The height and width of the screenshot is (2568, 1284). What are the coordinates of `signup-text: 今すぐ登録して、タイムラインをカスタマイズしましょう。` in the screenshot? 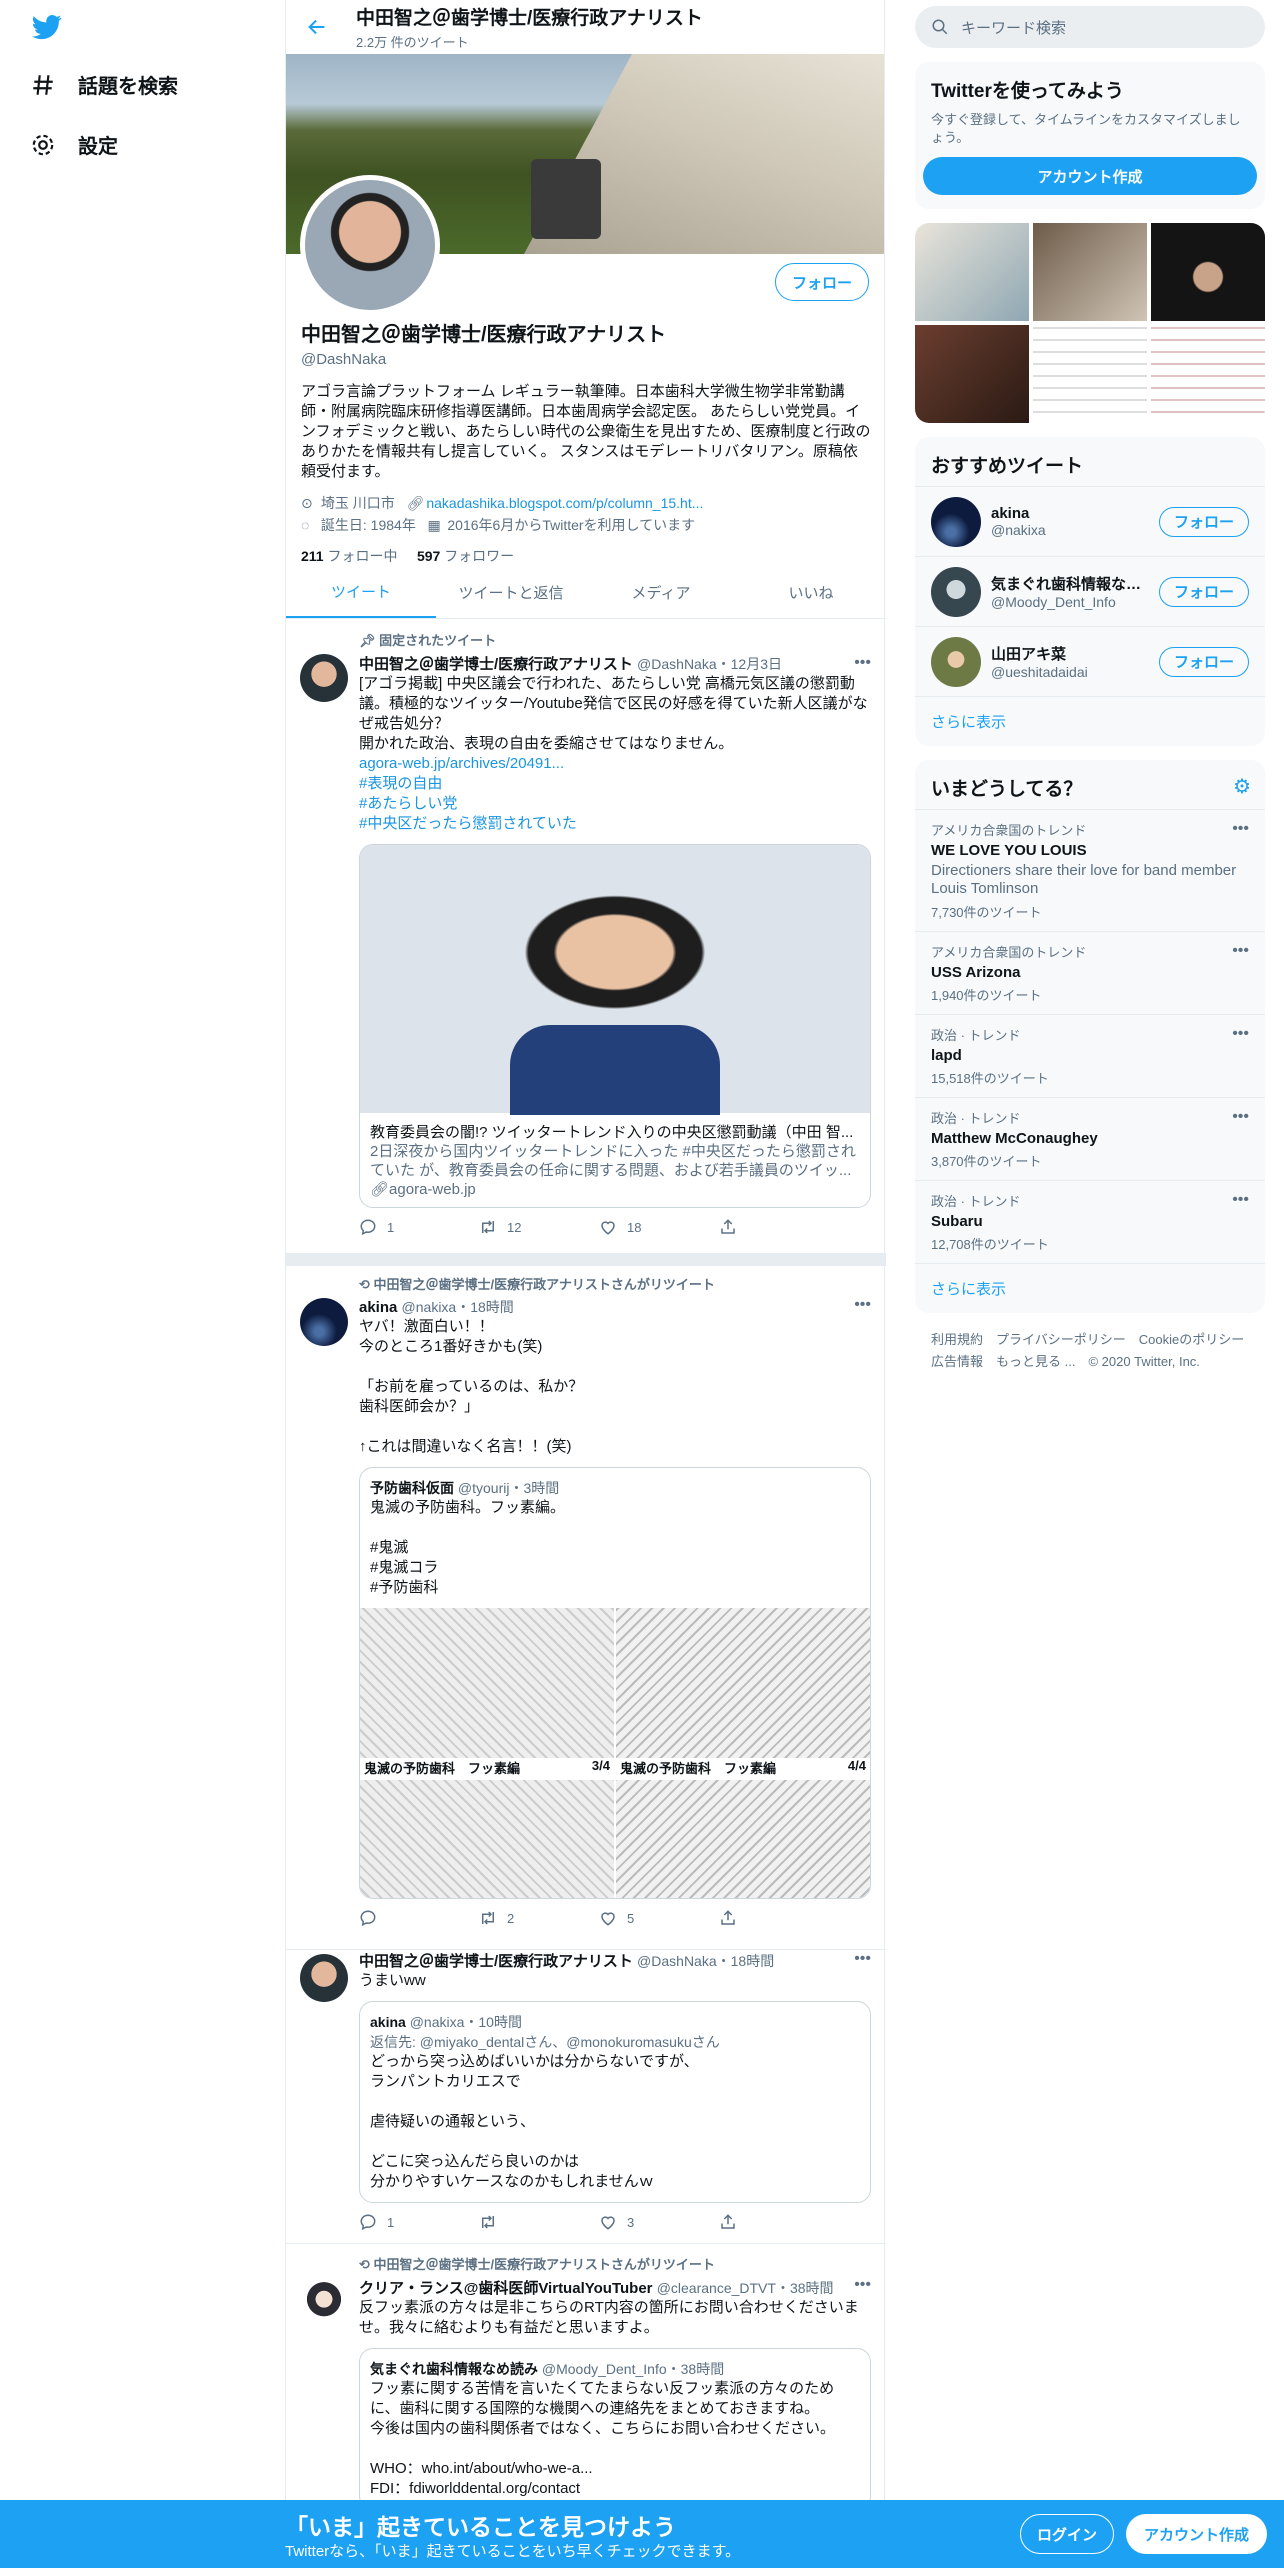 It's located at (1086, 128).